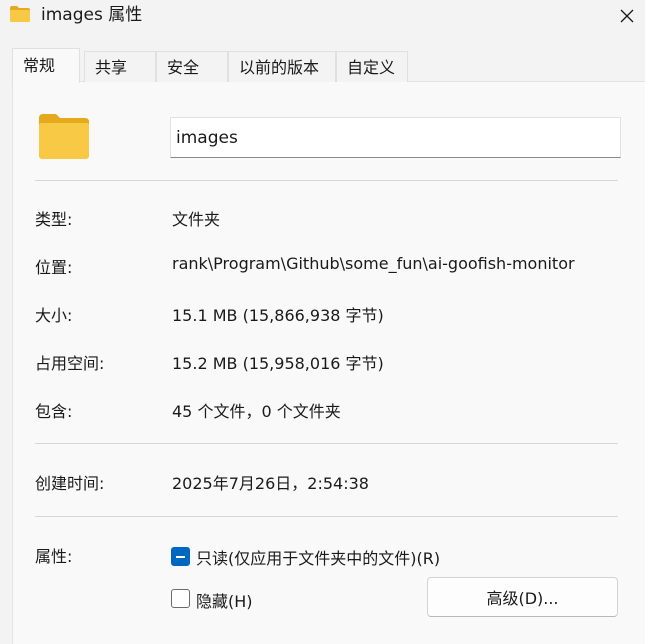 The height and width of the screenshot is (644, 645). Describe the element at coordinates (256, 411) in the screenshot. I see `contains-value: 45 个文件，0 个文件夹` at that location.